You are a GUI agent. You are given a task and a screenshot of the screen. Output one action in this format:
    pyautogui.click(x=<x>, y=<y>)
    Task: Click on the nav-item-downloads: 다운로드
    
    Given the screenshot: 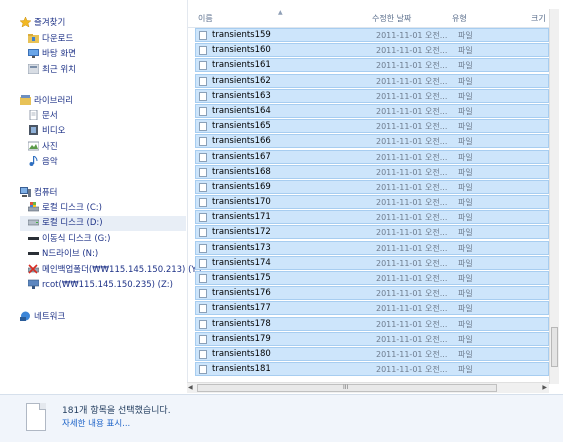 What is the action you would take?
    pyautogui.click(x=50, y=39)
    